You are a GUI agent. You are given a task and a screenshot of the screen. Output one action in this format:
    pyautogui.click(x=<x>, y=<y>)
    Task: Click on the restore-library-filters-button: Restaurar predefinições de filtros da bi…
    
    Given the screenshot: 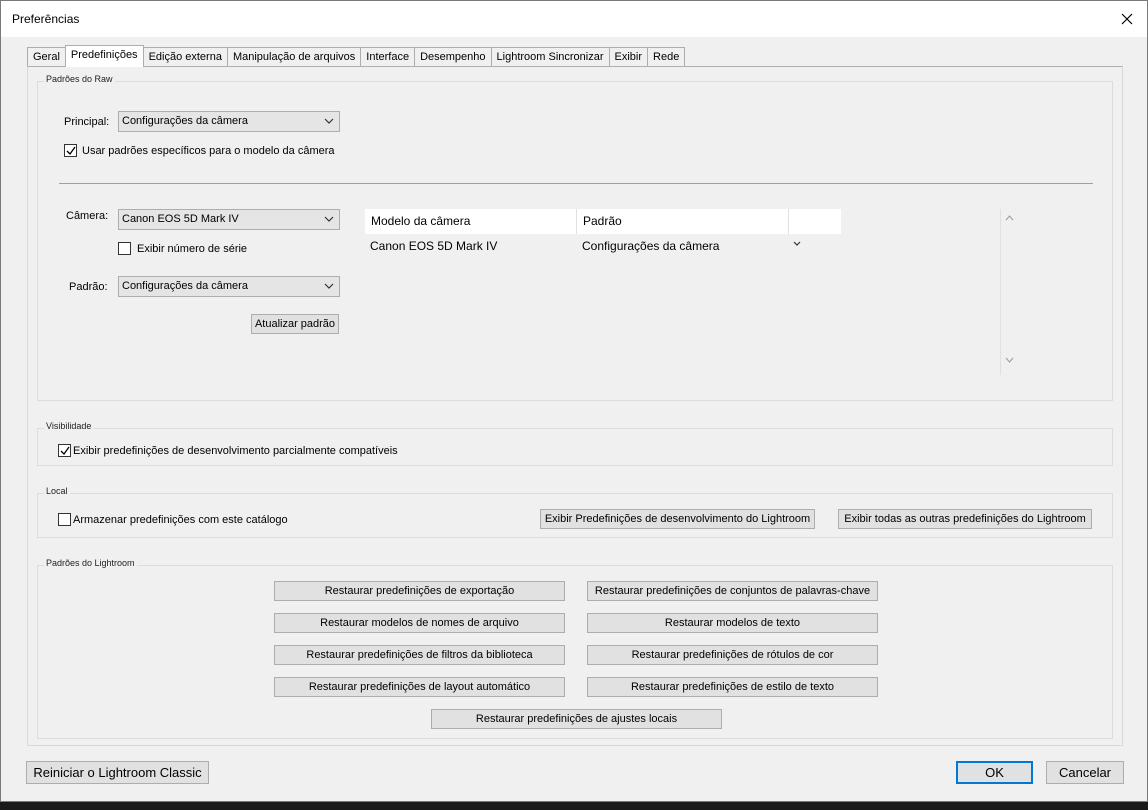 What is the action you would take?
    pyautogui.click(x=419, y=655)
    